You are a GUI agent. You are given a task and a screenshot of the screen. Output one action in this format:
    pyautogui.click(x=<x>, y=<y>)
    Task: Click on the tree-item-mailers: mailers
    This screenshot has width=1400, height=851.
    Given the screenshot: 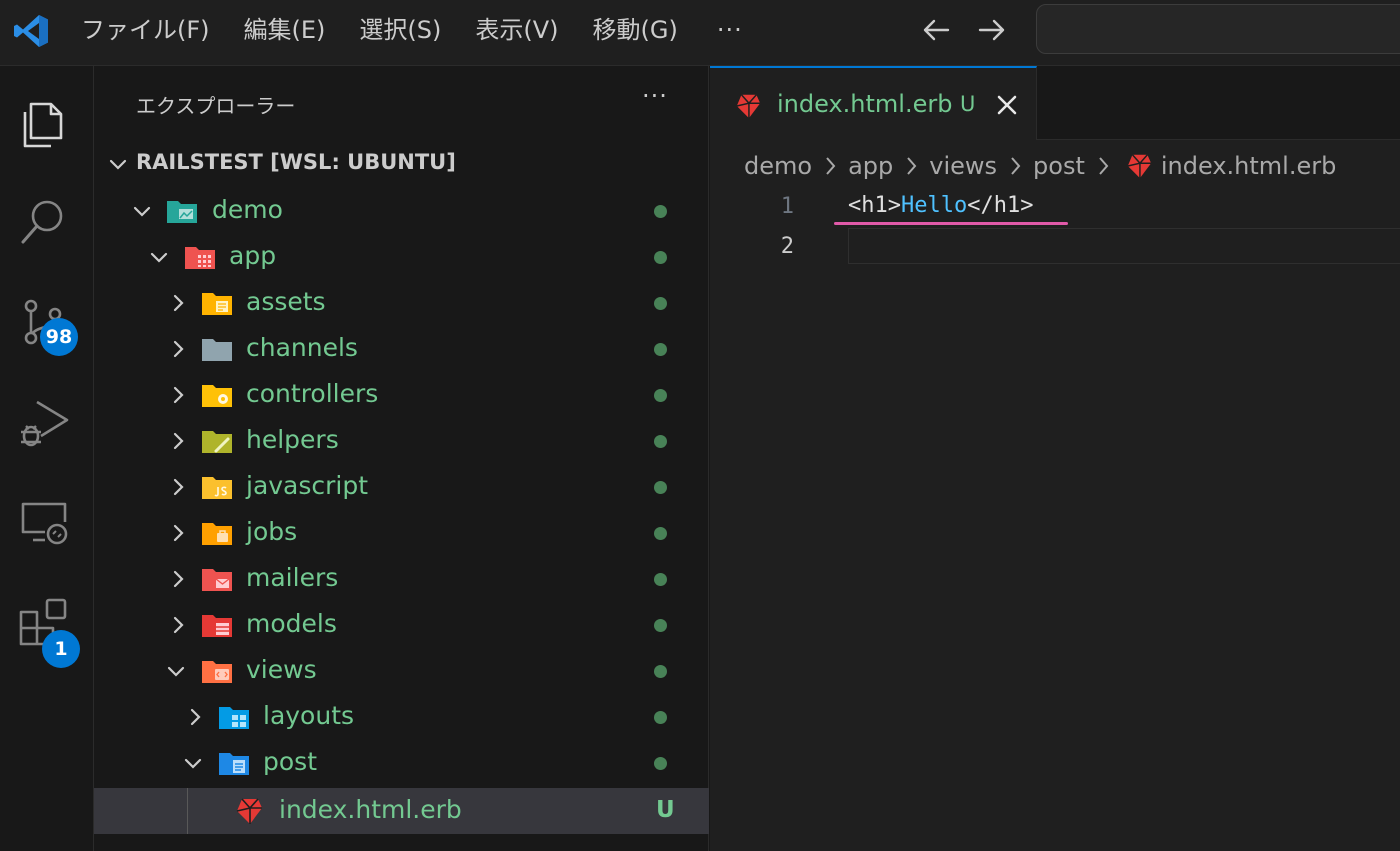 What is the action you would take?
    pyautogui.click(x=401, y=579)
    